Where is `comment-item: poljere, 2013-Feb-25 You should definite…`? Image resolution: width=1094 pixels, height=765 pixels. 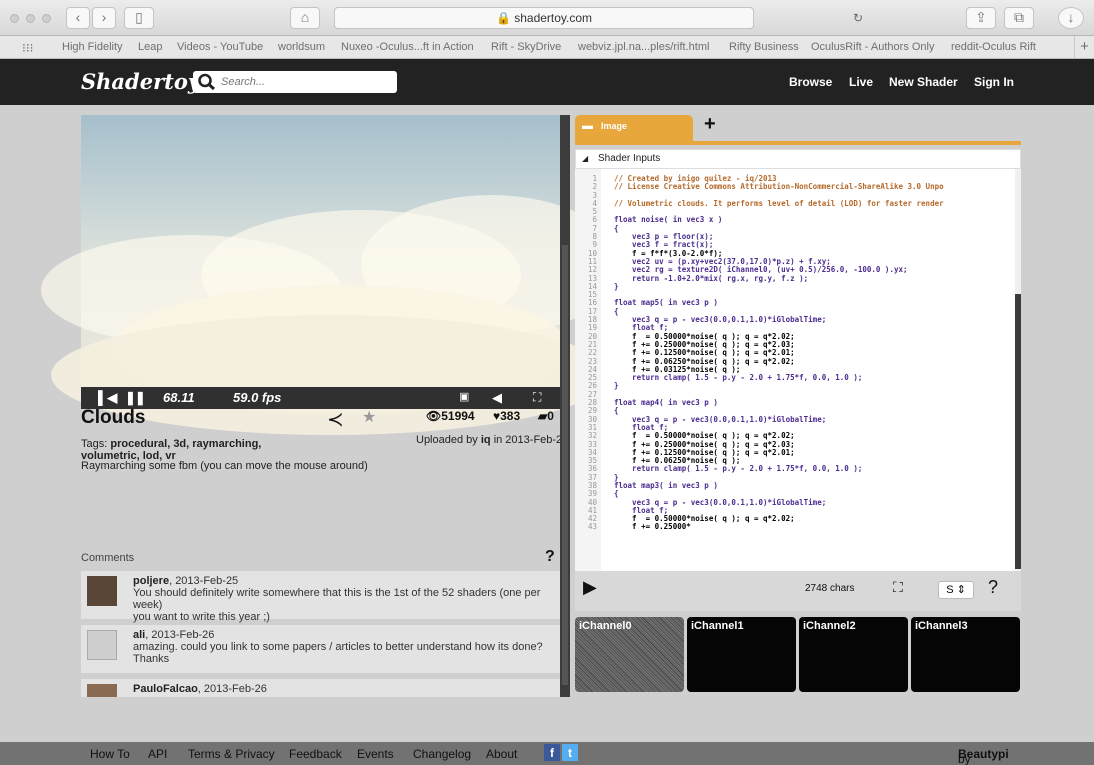
comment-item: poljere, 2013-Feb-25 You should definite… is located at coordinates (320, 597).